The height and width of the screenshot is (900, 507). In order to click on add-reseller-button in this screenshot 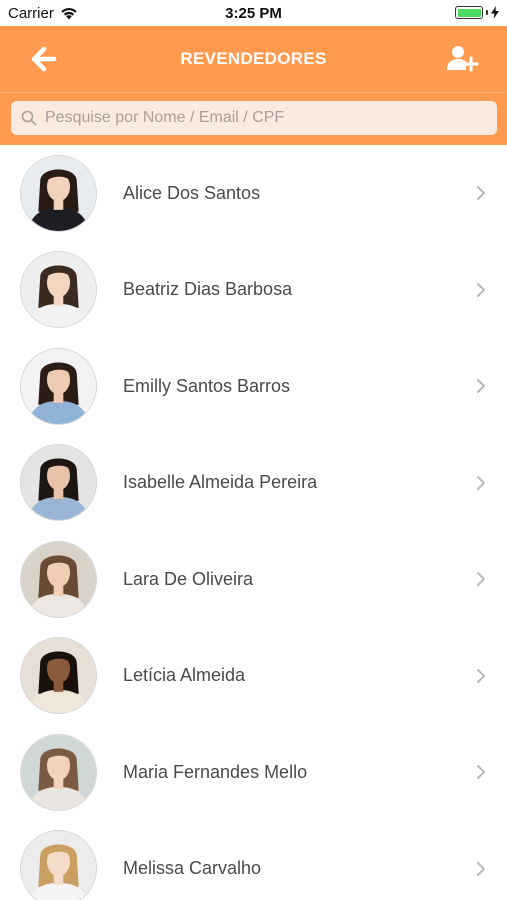, I will do `click(462, 59)`.